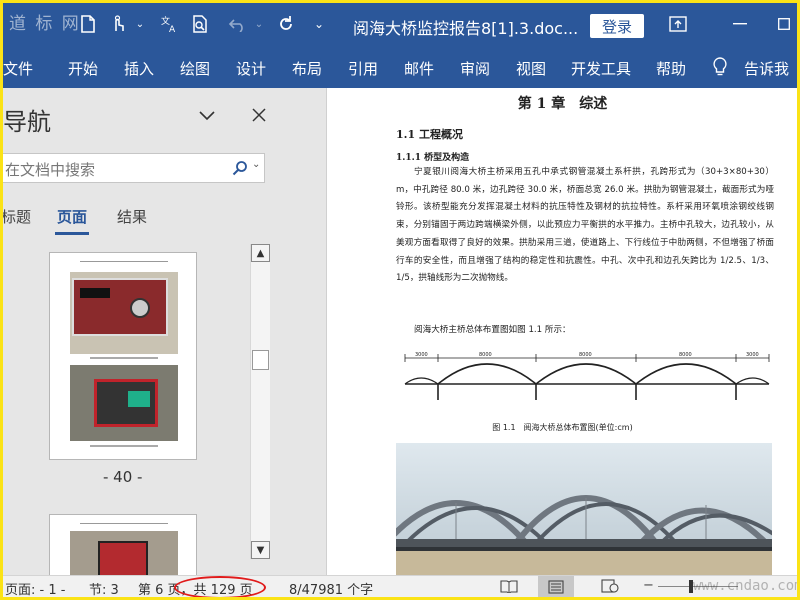  I want to click on active-tab-indicator, so click(72, 233).